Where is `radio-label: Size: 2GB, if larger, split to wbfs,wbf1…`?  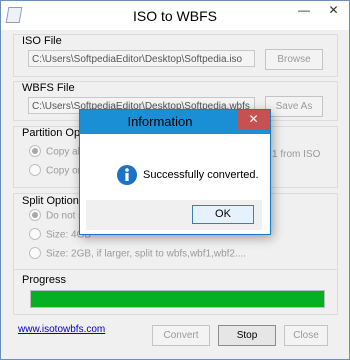 radio-label: Size: 2GB, if larger, split to wbfs,wbf1… is located at coordinates (146, 254).